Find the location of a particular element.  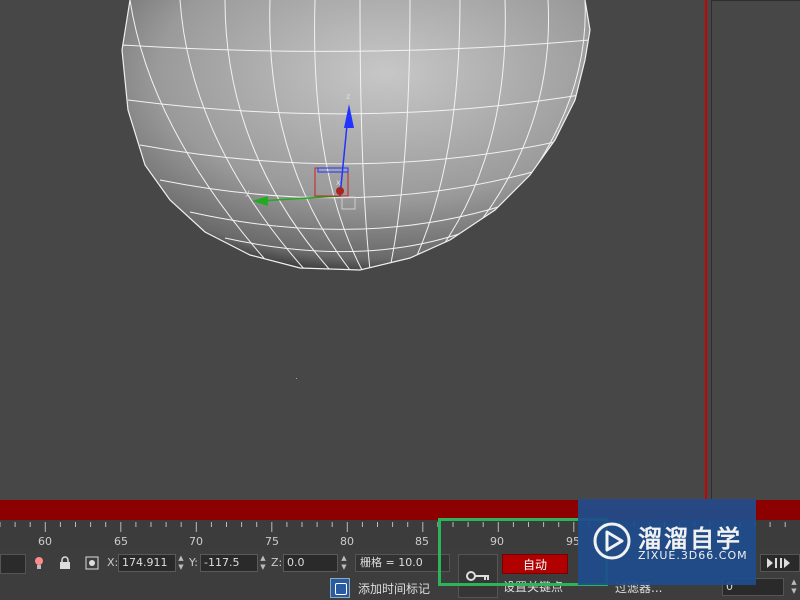

frame-spinner: ▲ ▼ is located at coordinates (794, 587).